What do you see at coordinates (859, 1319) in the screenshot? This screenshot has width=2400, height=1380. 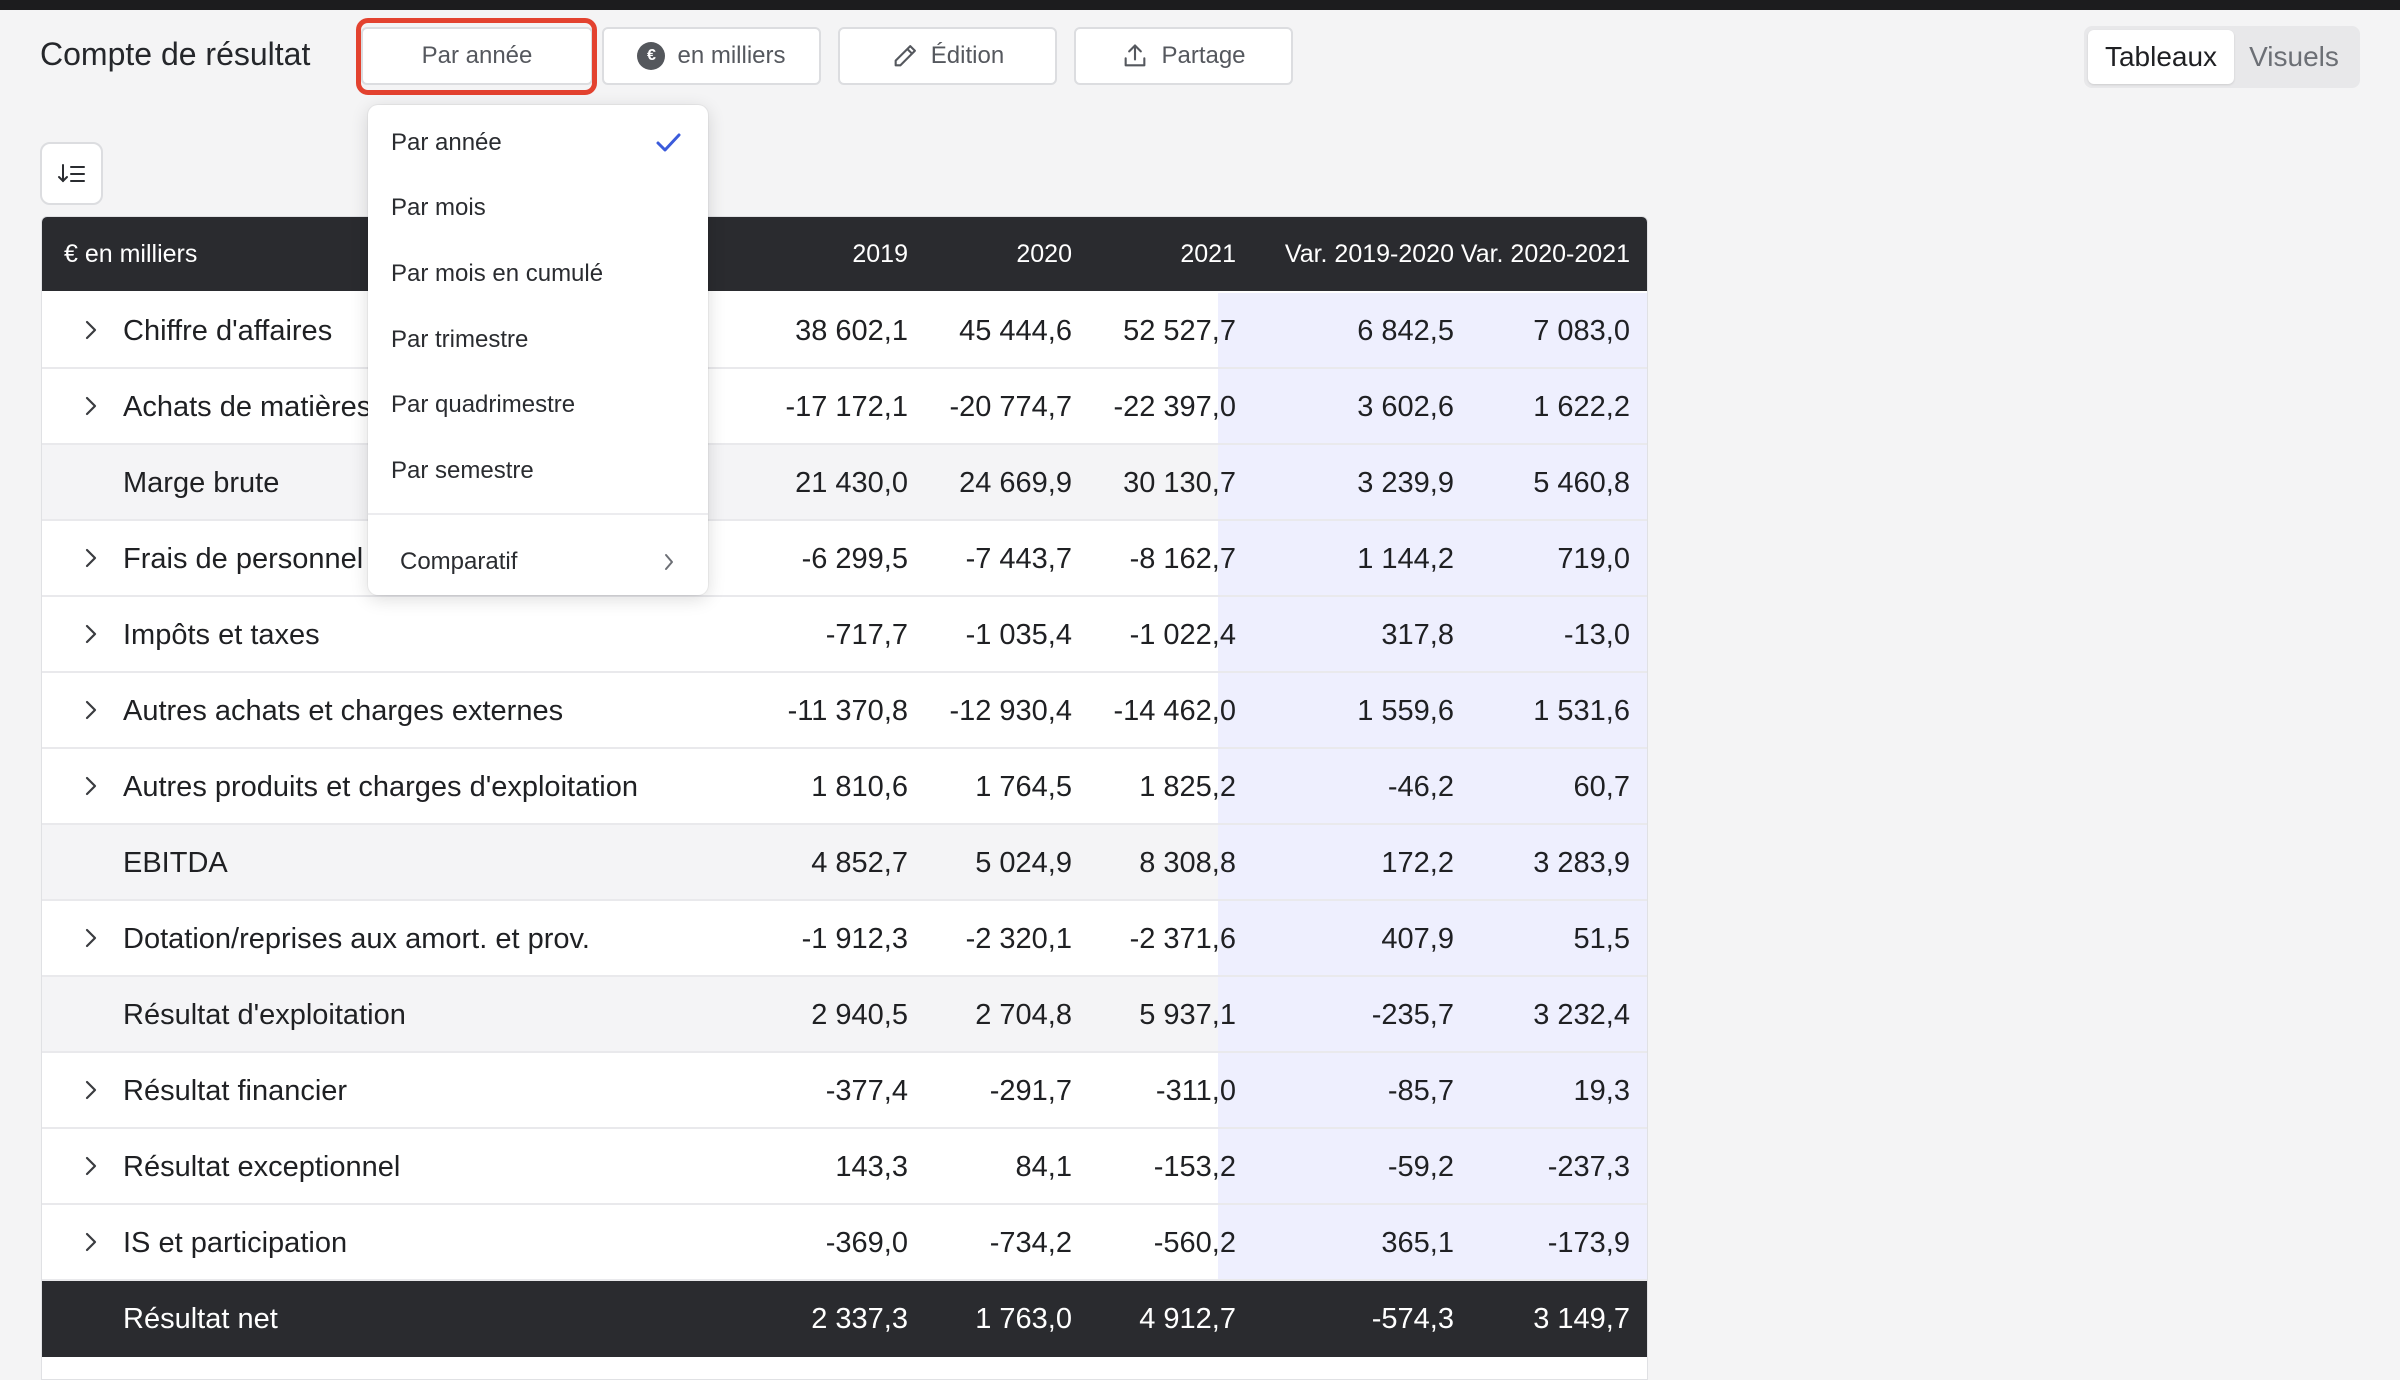 I see `cell-2019: 2 337,3` at bounding box center [859, 1319].